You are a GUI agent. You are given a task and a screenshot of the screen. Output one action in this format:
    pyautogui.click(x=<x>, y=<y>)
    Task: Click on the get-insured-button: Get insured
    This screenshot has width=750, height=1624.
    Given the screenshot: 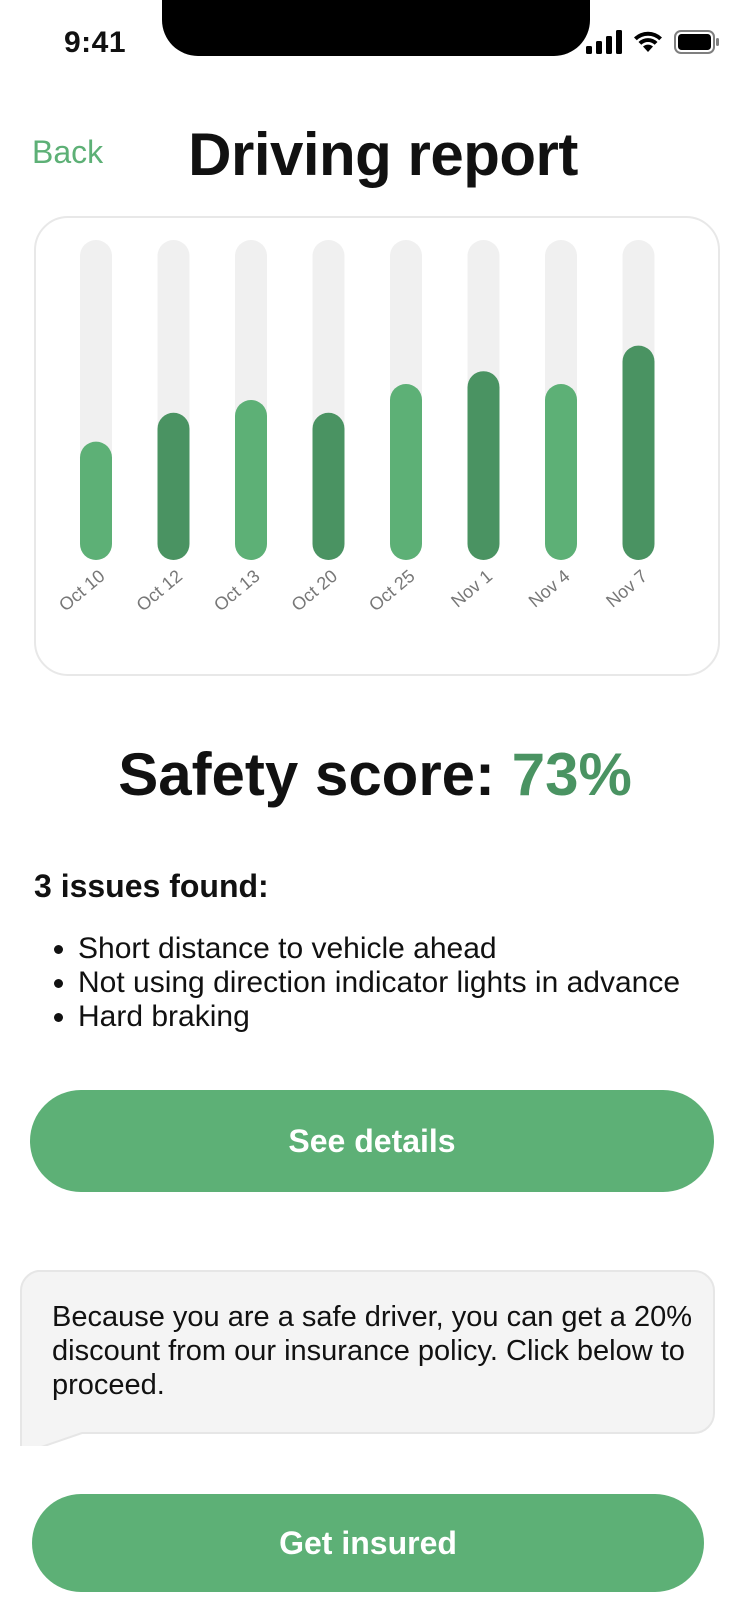 What is the action you would take?
    pyautogui.click(x=368, y=1543)
    